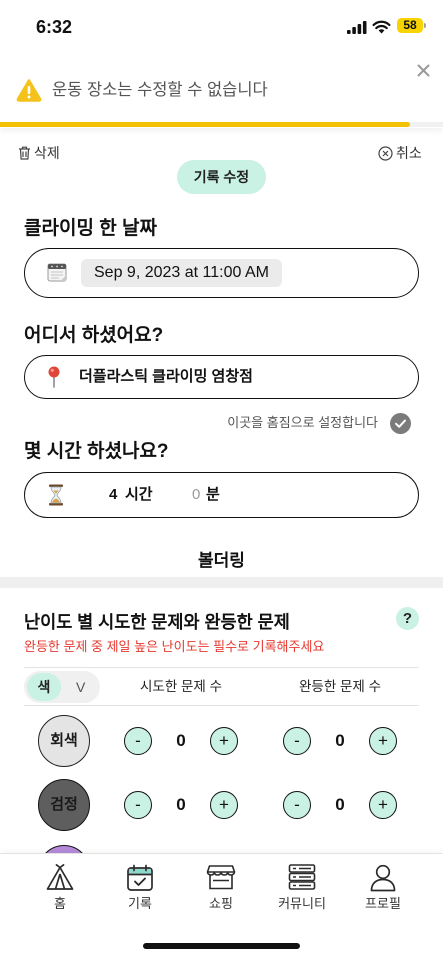  I want to click on toggle-v-option: V, so click(80, 687).